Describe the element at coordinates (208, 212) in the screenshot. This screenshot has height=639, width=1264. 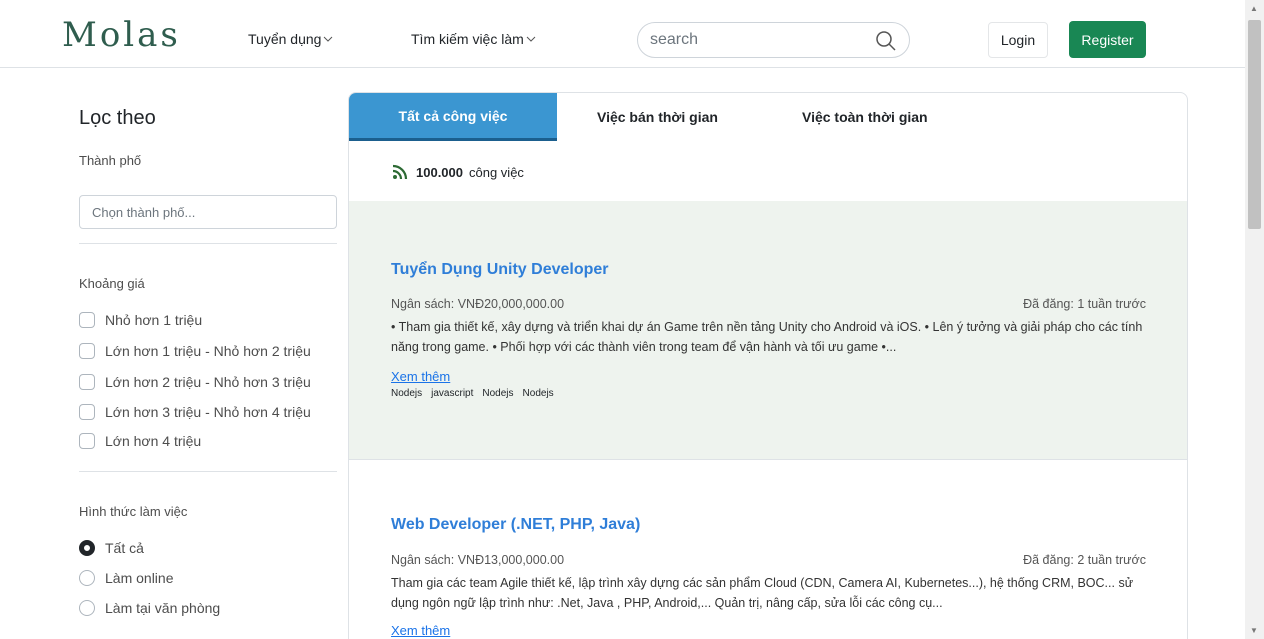
I see `city-input` at that location.